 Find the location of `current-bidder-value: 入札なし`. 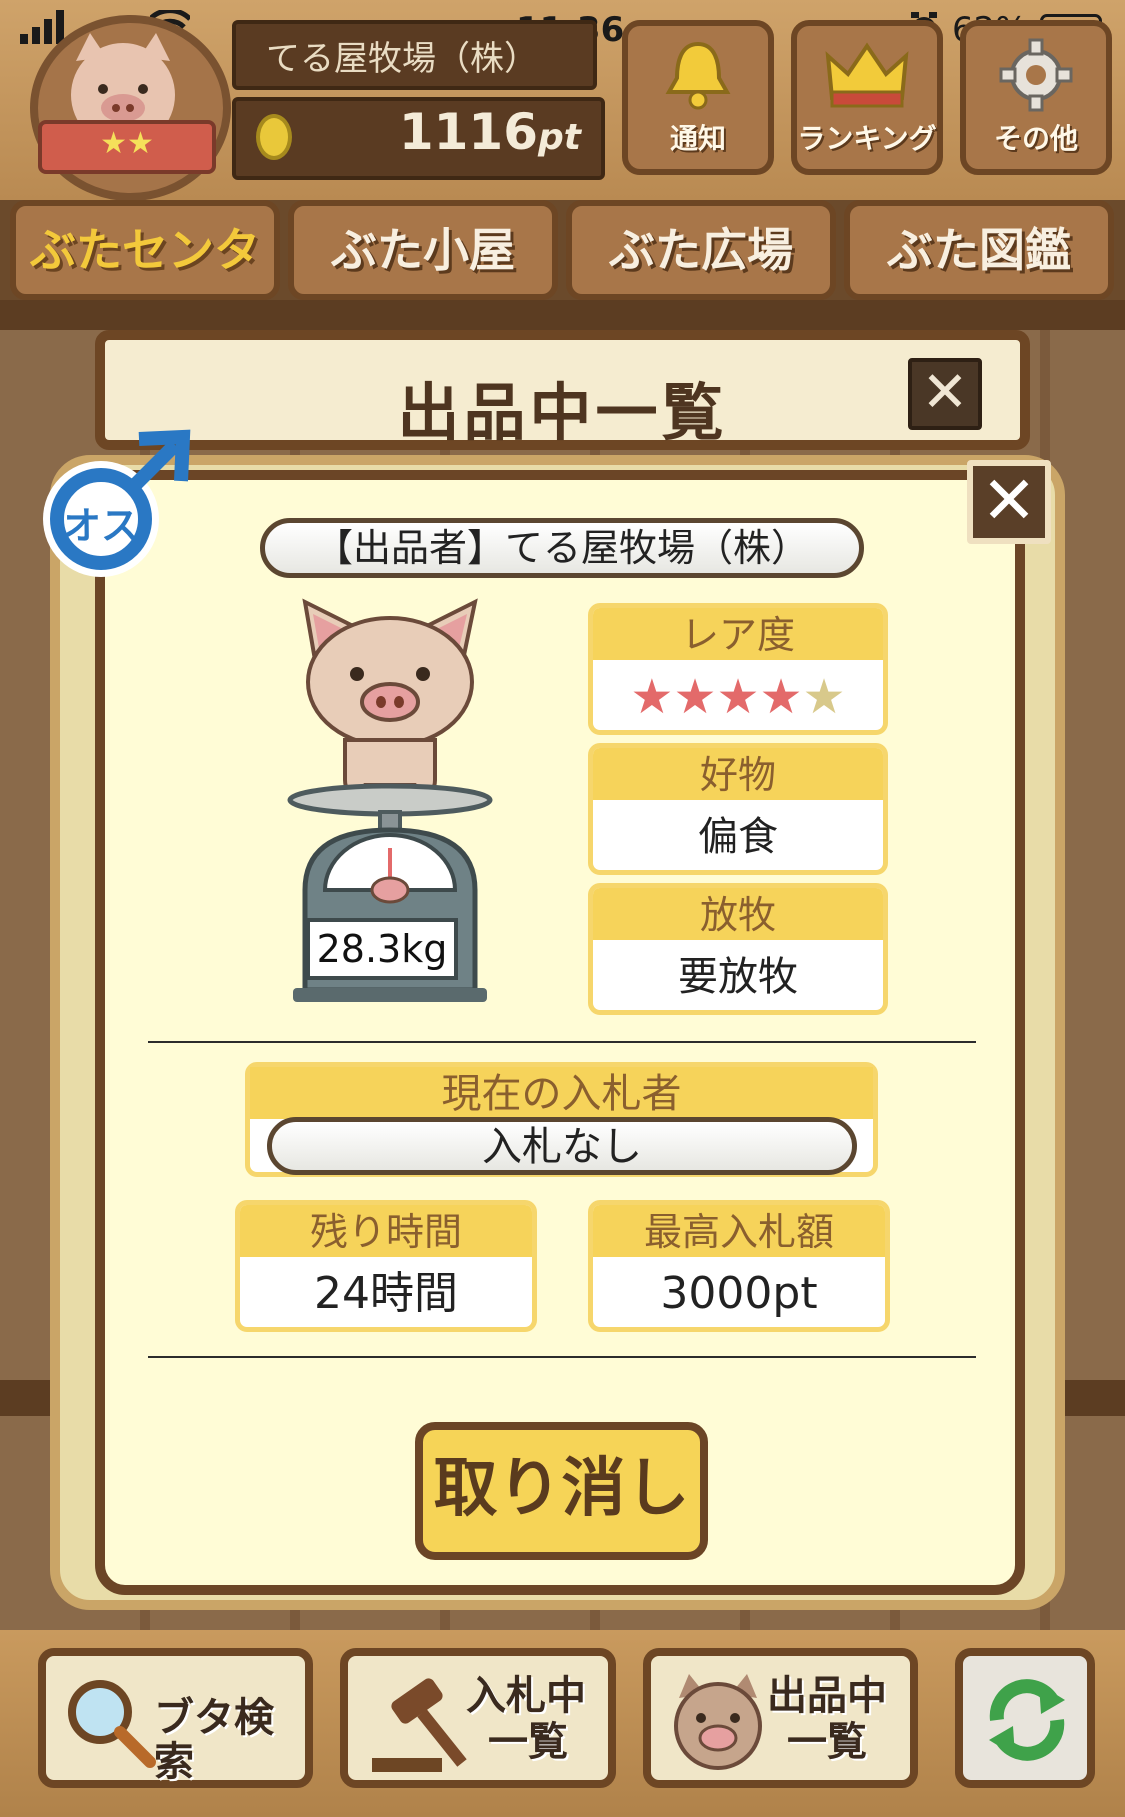

current-bidder-value: 入札なし is located at coordinates (562, 1146).